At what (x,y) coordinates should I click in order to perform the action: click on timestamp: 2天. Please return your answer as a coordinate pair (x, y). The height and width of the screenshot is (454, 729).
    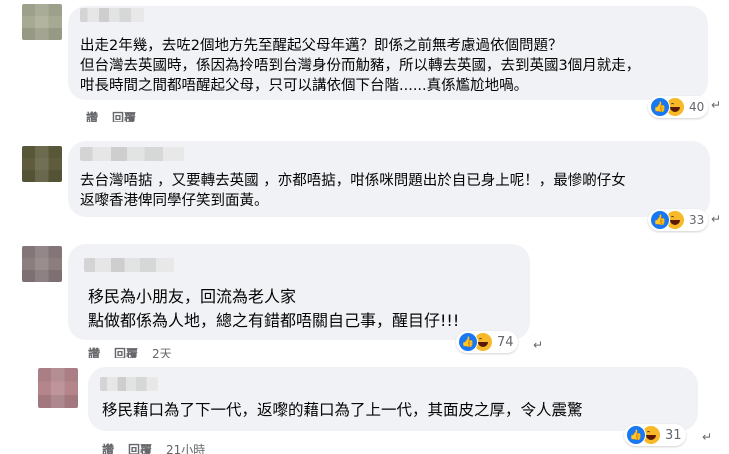
    Looking at the image, I should click on (162, 352).